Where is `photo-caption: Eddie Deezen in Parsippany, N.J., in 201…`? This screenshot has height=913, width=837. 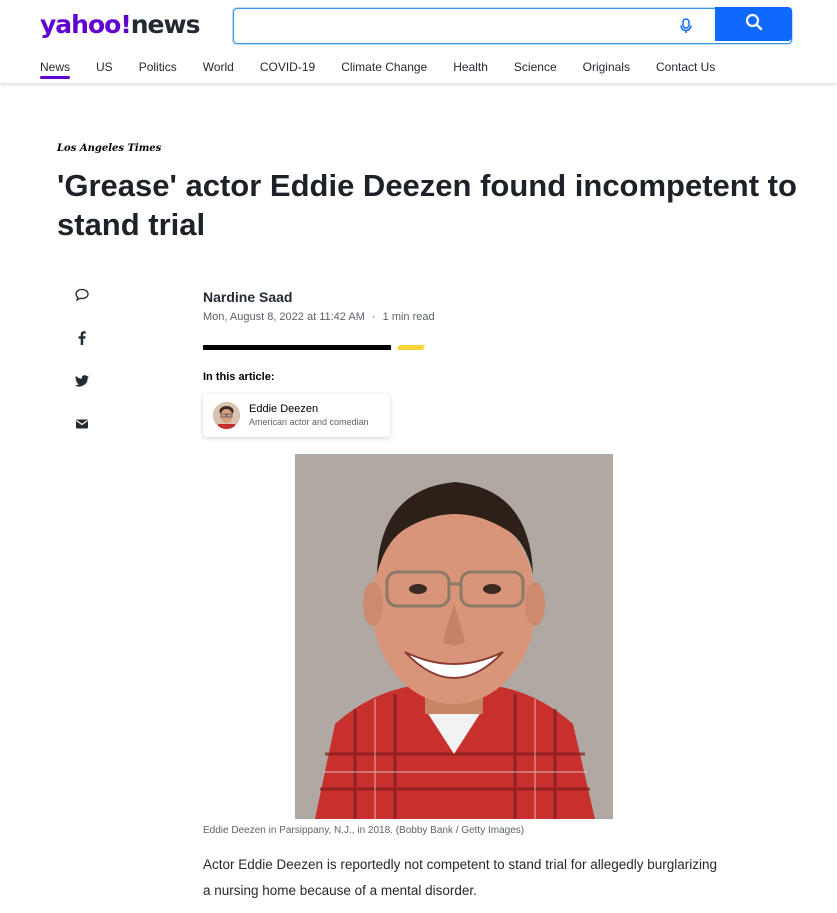 photo-caption: Eddie Deezen in Parsippany, N.J., in 201… is located at coordinates (364, 830).